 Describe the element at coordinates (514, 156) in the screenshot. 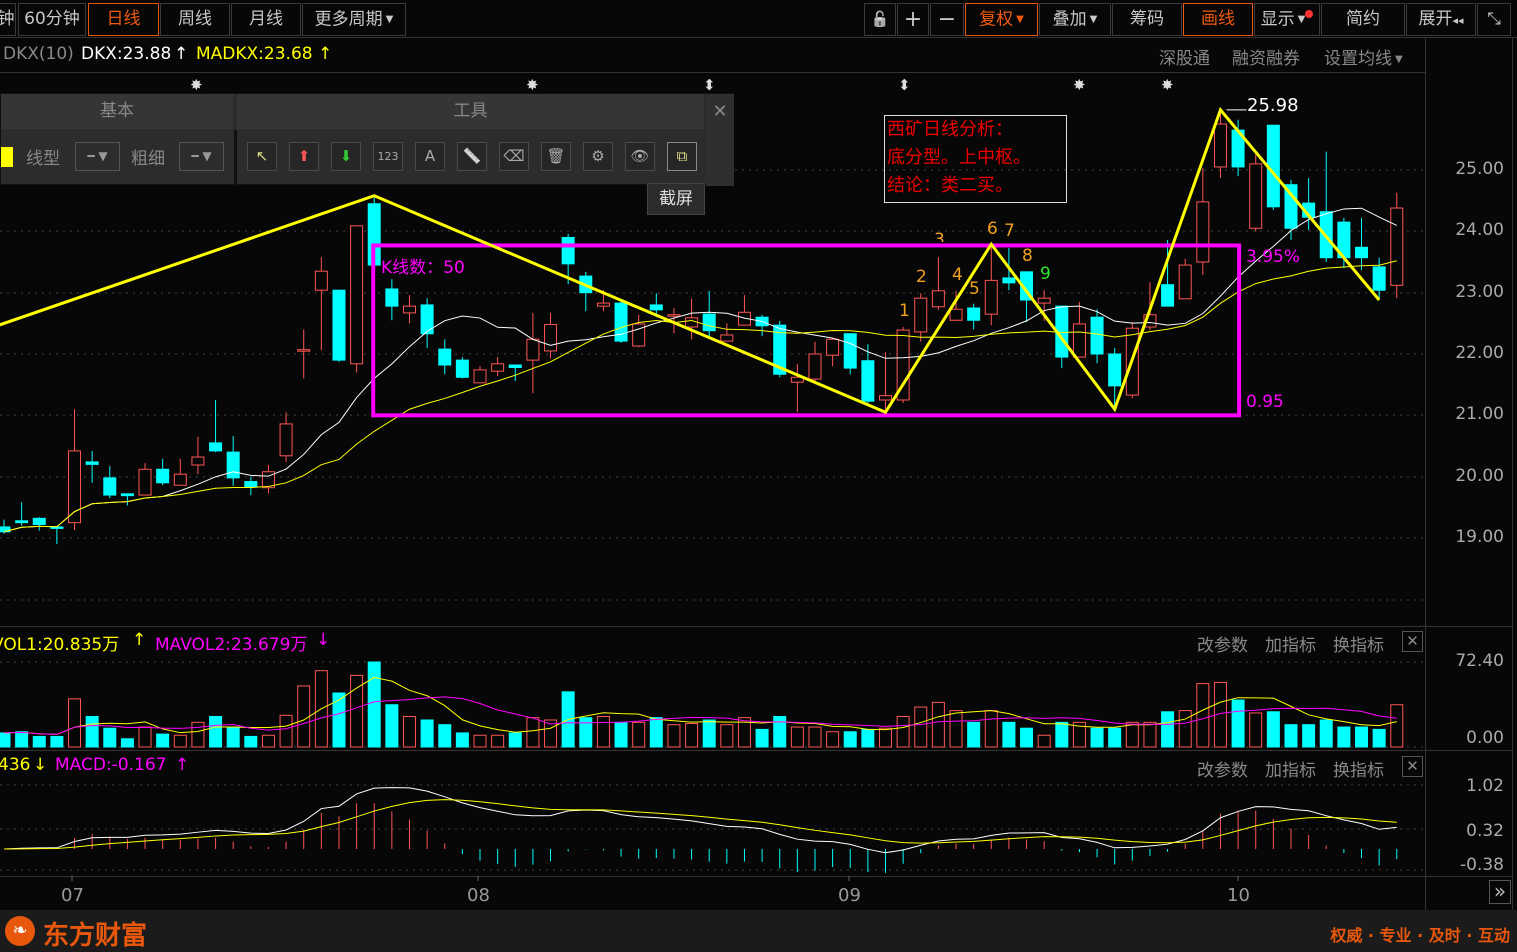

I see `eraser-tool-icon: ⌫` at that location.